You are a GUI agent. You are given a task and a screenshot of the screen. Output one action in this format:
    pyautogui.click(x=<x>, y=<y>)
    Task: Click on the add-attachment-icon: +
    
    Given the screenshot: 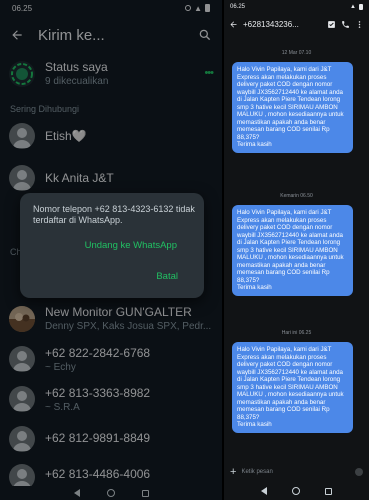 What is the action you would take?
    pyautogui.click(x=233, y=472)
    